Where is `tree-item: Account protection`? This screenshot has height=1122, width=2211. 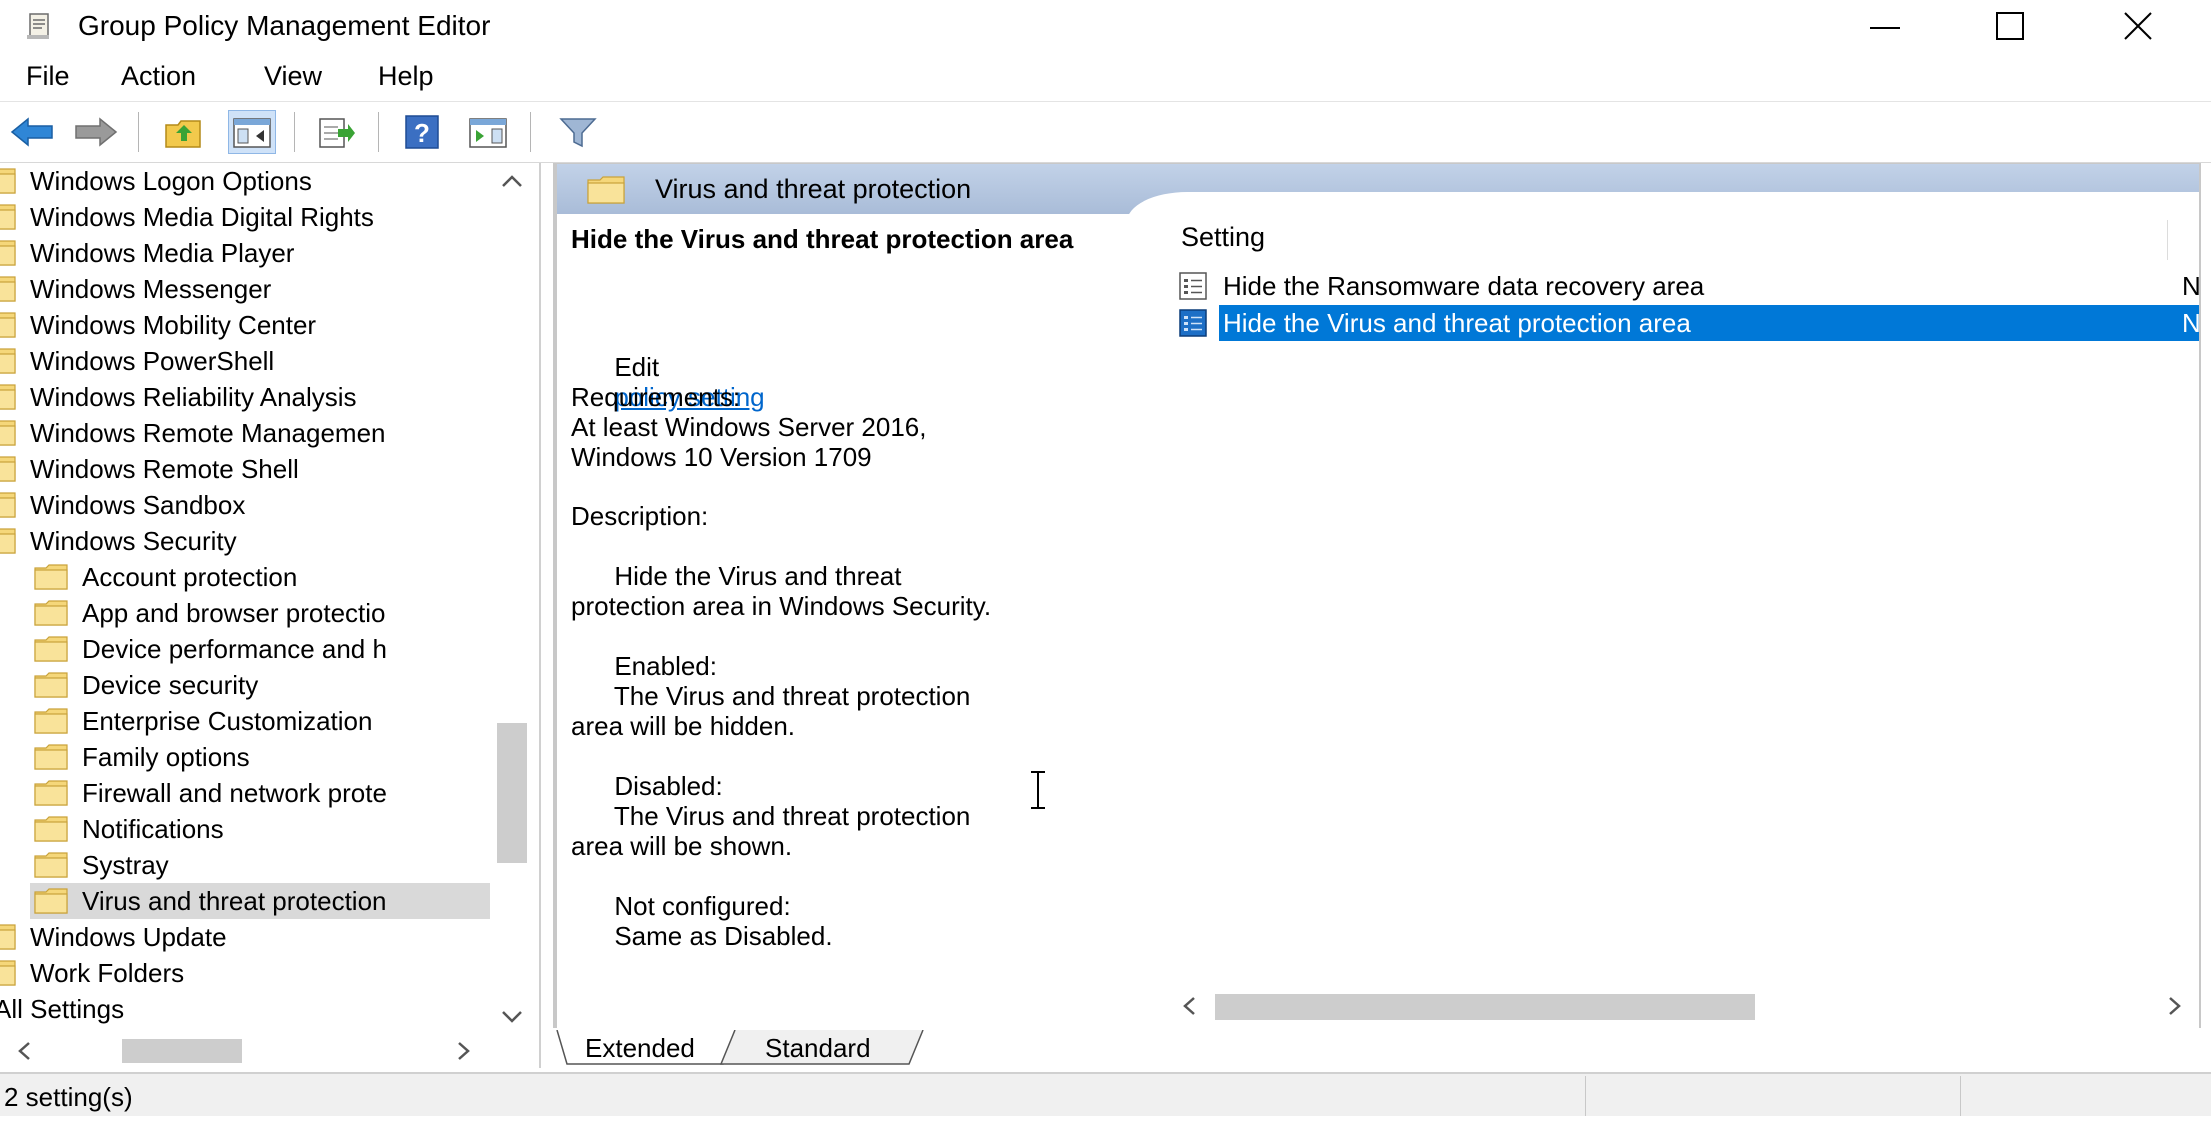
tree-item: Account protection is located at coordinates (165, 577).